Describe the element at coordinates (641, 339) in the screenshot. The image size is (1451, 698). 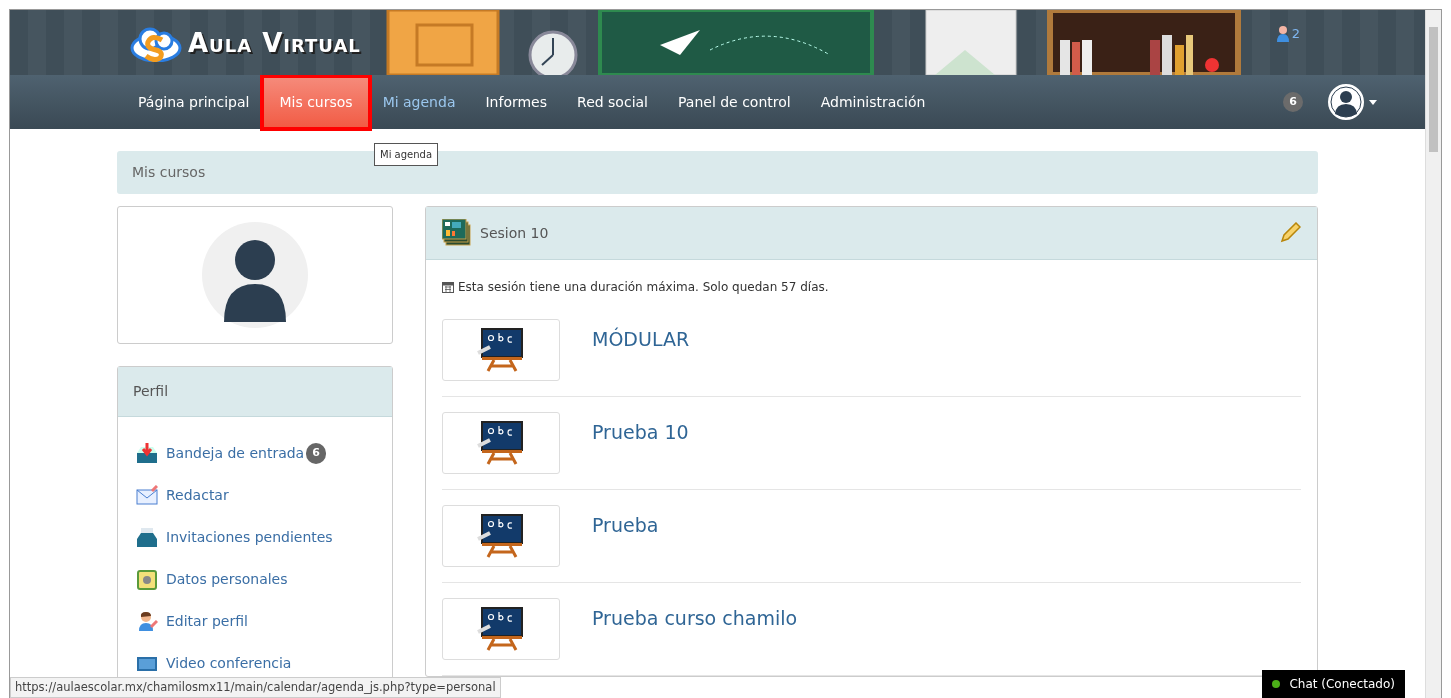
I see `course-title: MÓDULAR` at that location.